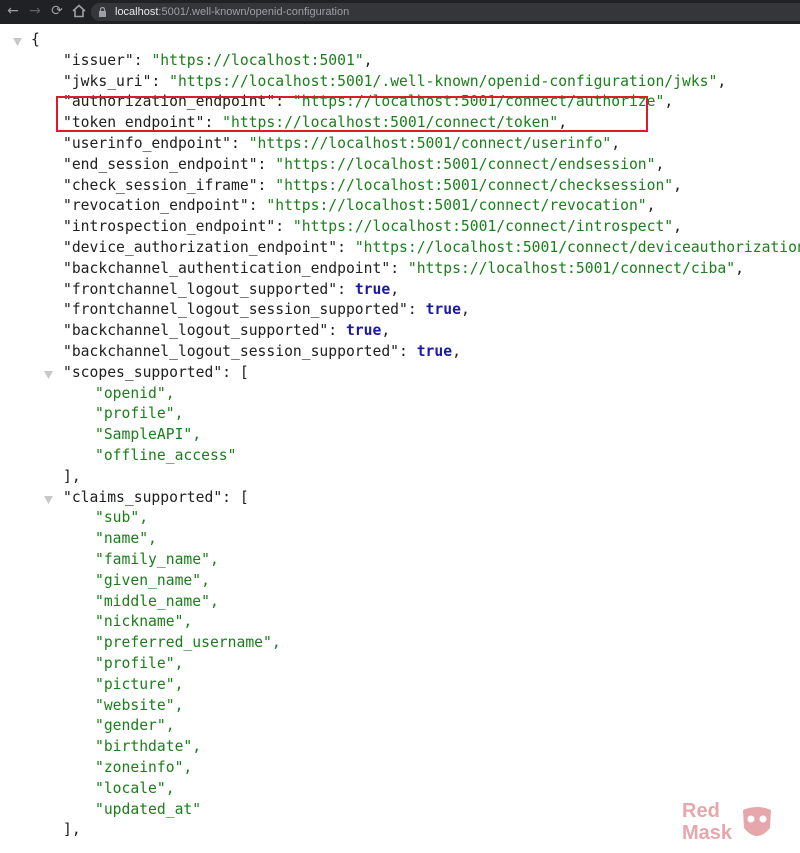  I want to click on json-array-item: "given_name",, so click(152, 582).